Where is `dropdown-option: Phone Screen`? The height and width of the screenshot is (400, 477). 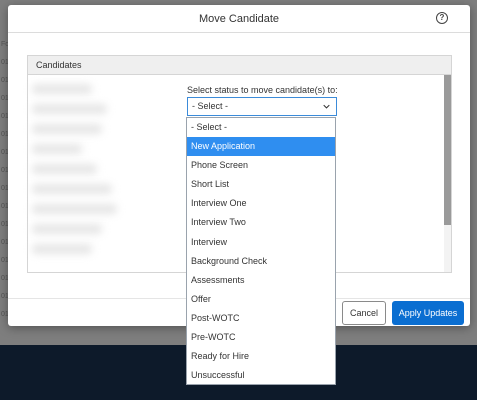 dropdown-option: Phone Screen is located at coordinates (261, 165).